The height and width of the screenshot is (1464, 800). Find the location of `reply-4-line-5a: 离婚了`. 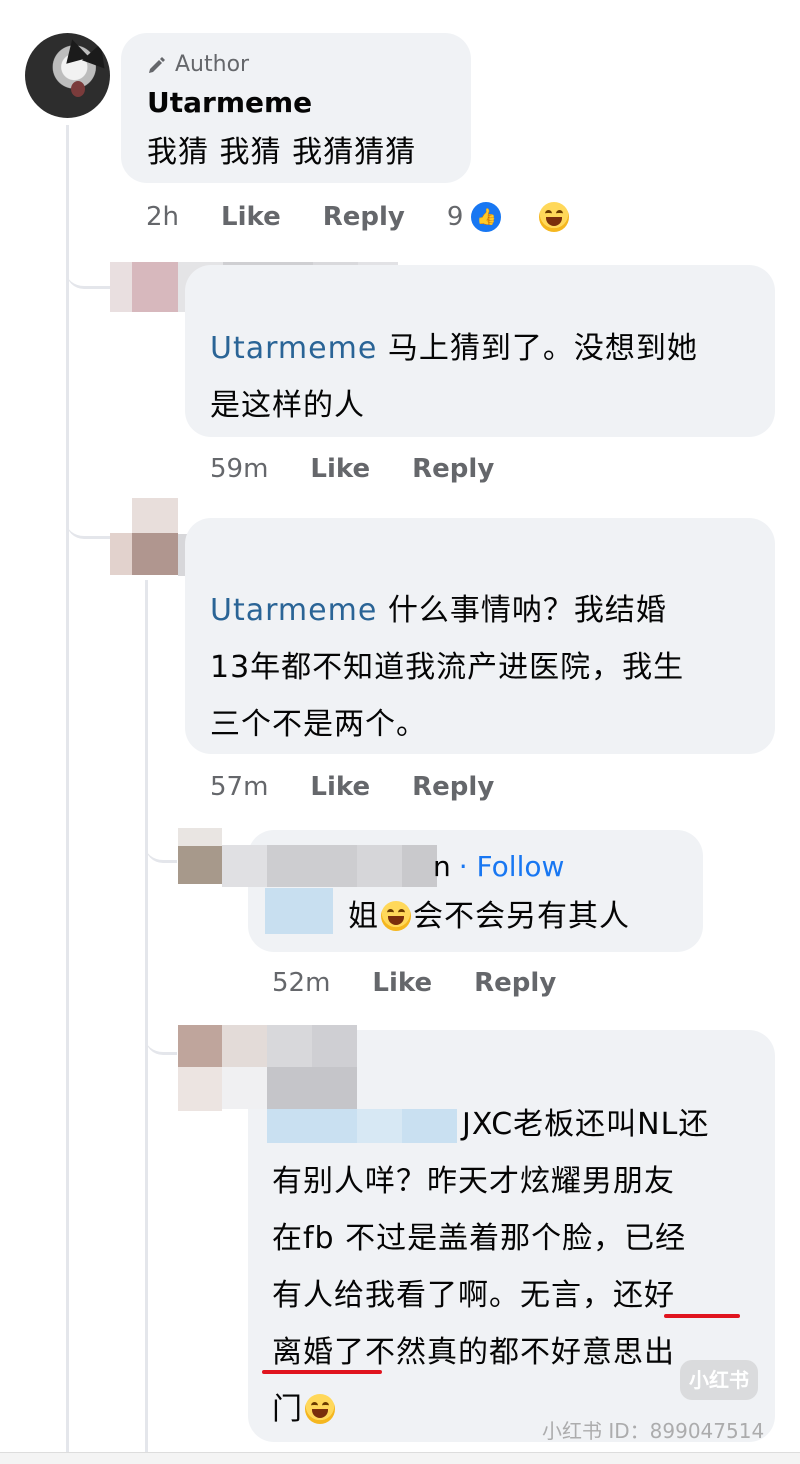

reply-4-line-5a: 离婚了 is located at coordinates (318, 1352).